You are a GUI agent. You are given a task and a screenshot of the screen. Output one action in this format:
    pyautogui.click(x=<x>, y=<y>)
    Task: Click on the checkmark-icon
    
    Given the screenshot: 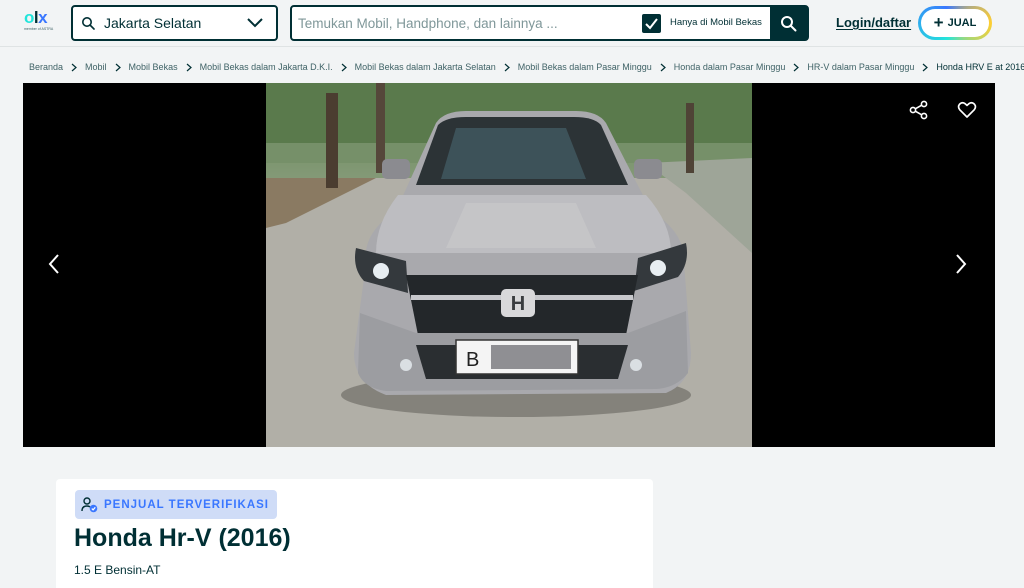 What is the action you would take?
    pyautogui.click(x=651, y=24)
    